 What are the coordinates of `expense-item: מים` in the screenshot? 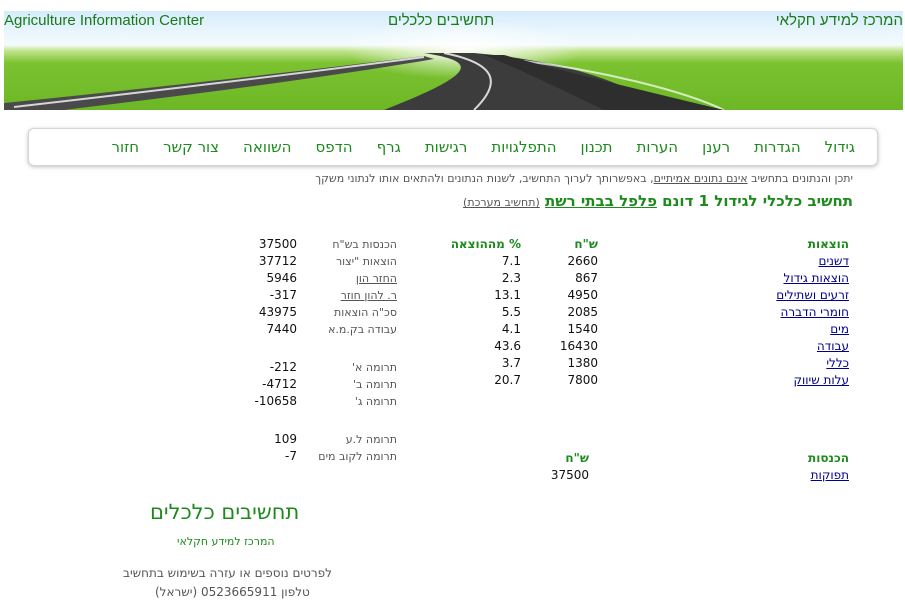 It's located at (839, 329).